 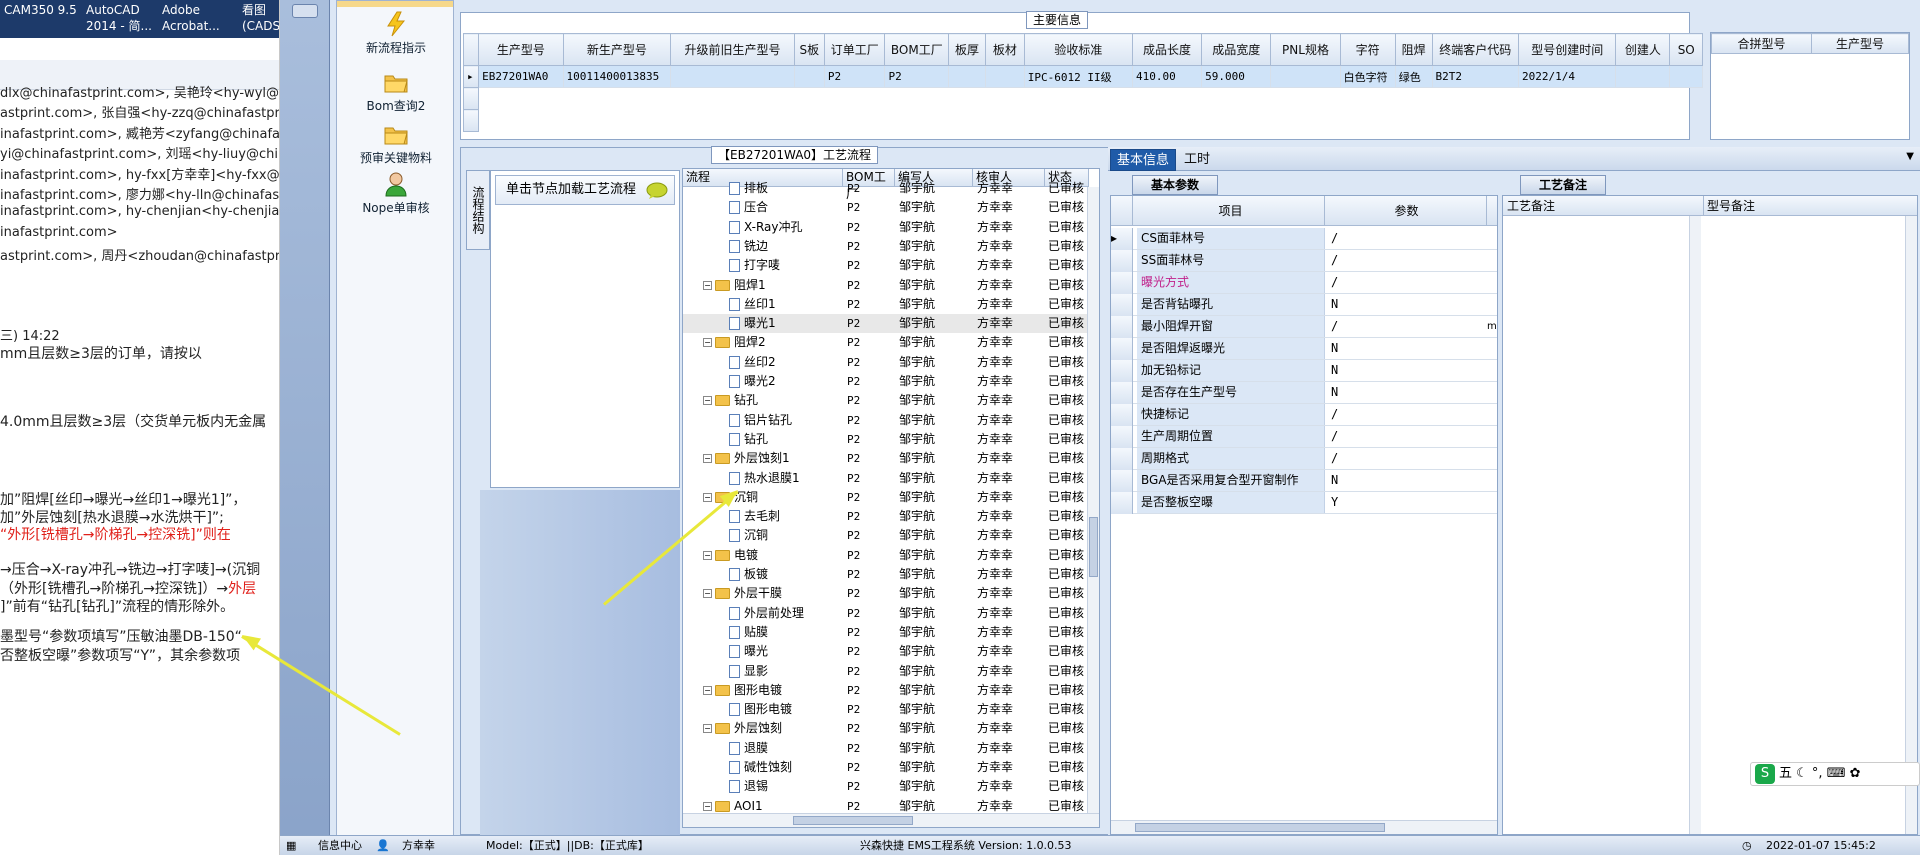 What do you see at coordinates (1531, 206) in the screenshot?
I see `col-process-remark: 工艺备注` at bounding box center [1531, 206].